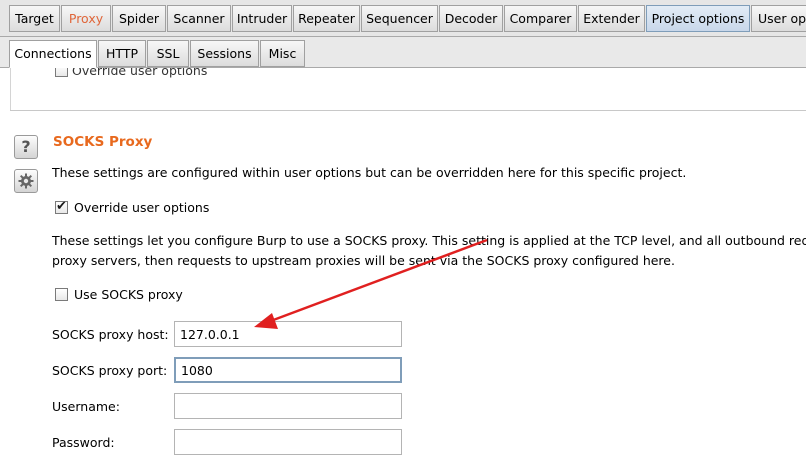  I want to click on subtab-misc: Misc, so click(282, 53).